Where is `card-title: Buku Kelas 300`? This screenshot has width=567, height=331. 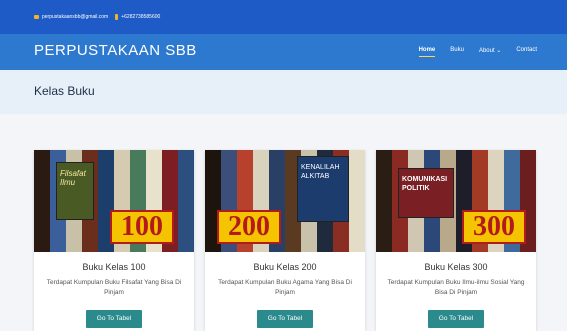 card-title: Buku Kelas 300 is located at coordinates (456, 267).